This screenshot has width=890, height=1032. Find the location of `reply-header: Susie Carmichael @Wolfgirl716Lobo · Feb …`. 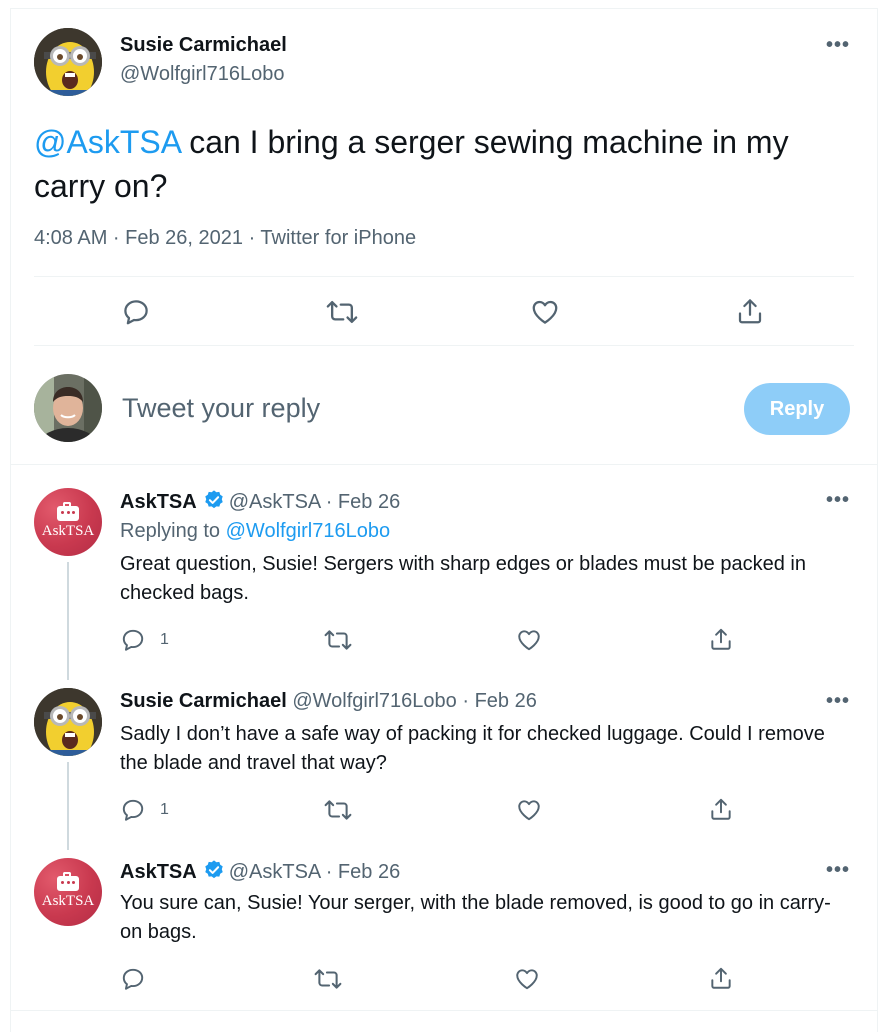

reply-header: Susie Carmichael @Wolfgirl716Lobo · Feb … is located at coordinates (328, 701).